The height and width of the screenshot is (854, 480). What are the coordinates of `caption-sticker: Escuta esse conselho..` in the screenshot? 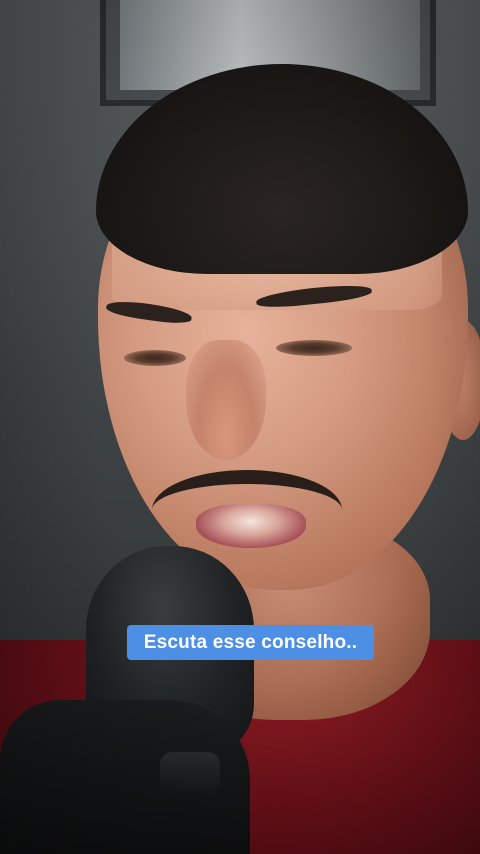 It's located at (250, 642).